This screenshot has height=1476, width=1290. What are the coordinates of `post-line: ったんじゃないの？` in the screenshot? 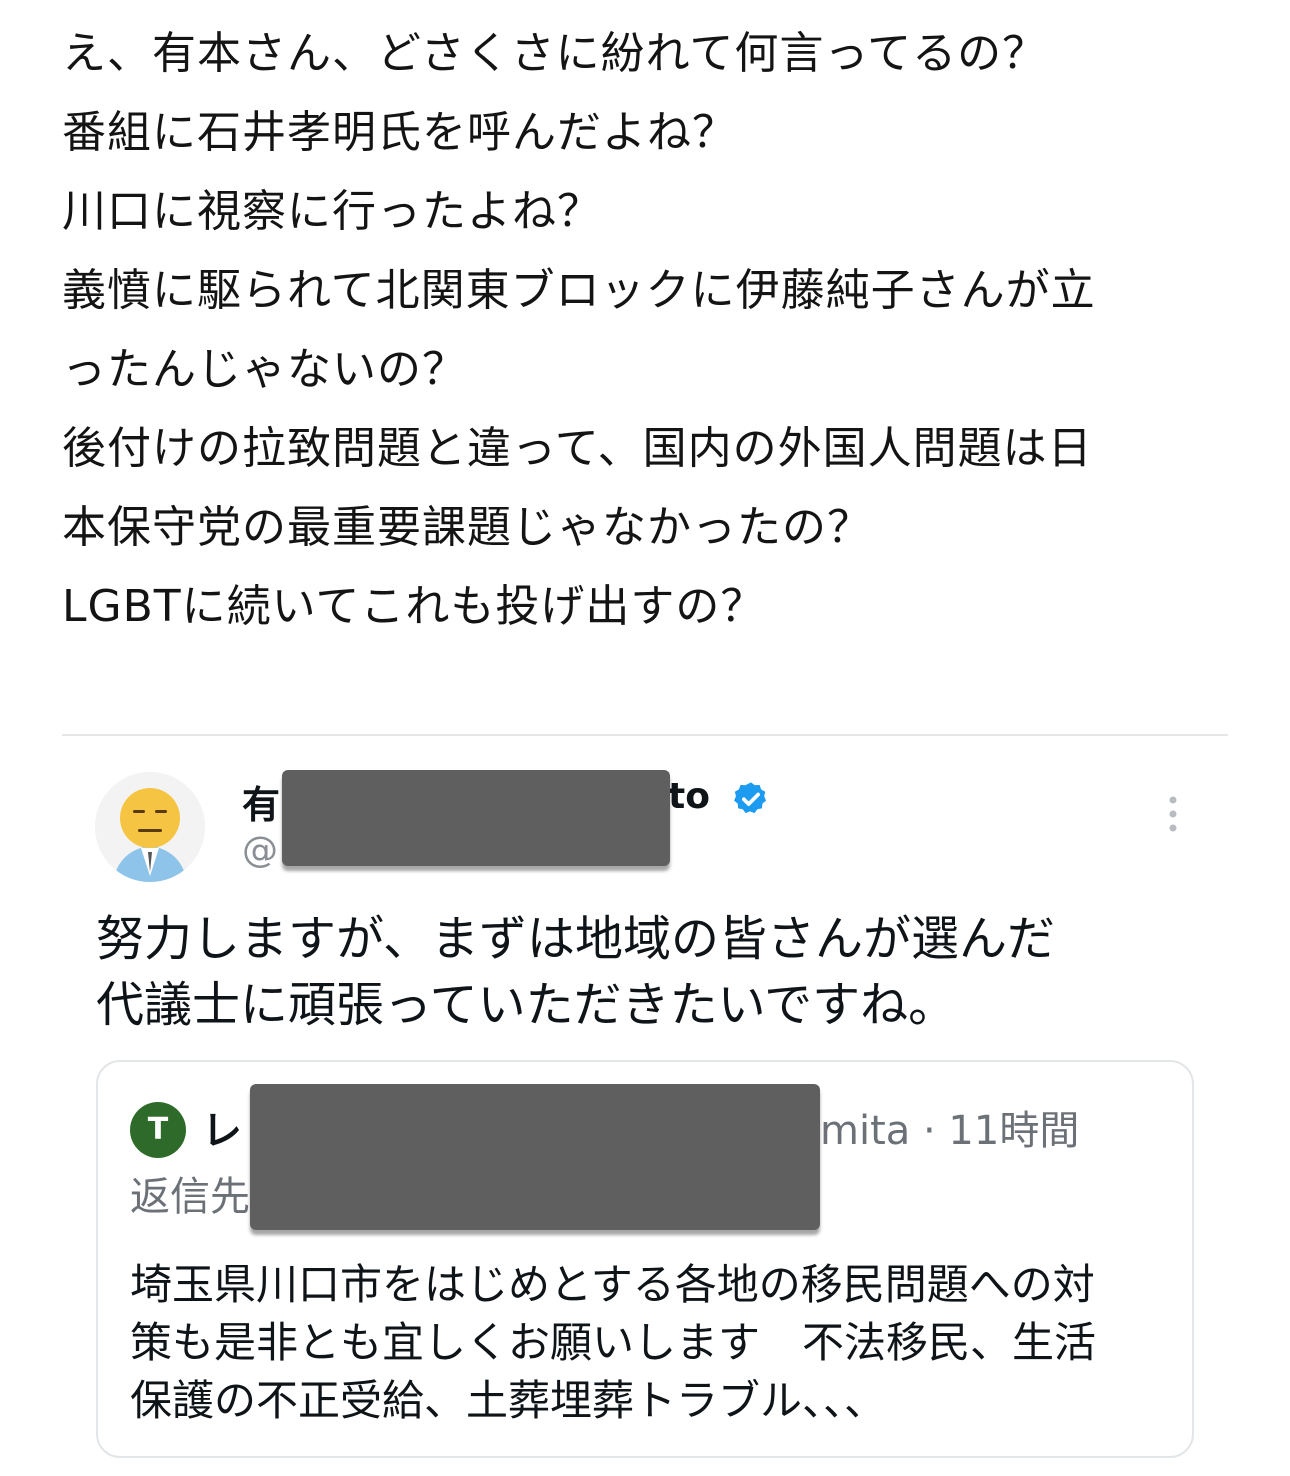 It's located at (264, 369).